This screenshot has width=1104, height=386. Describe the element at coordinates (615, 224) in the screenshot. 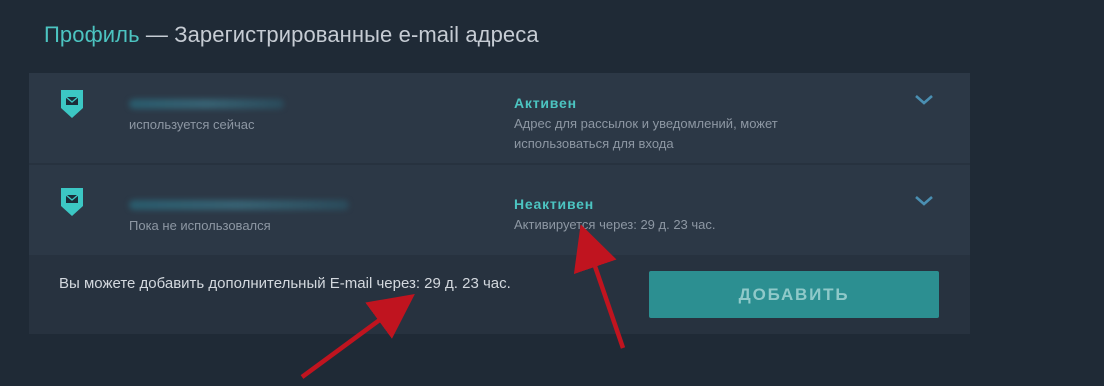

I see `email-status-description: Активируется через: 29 д. 23 час.` at that location.